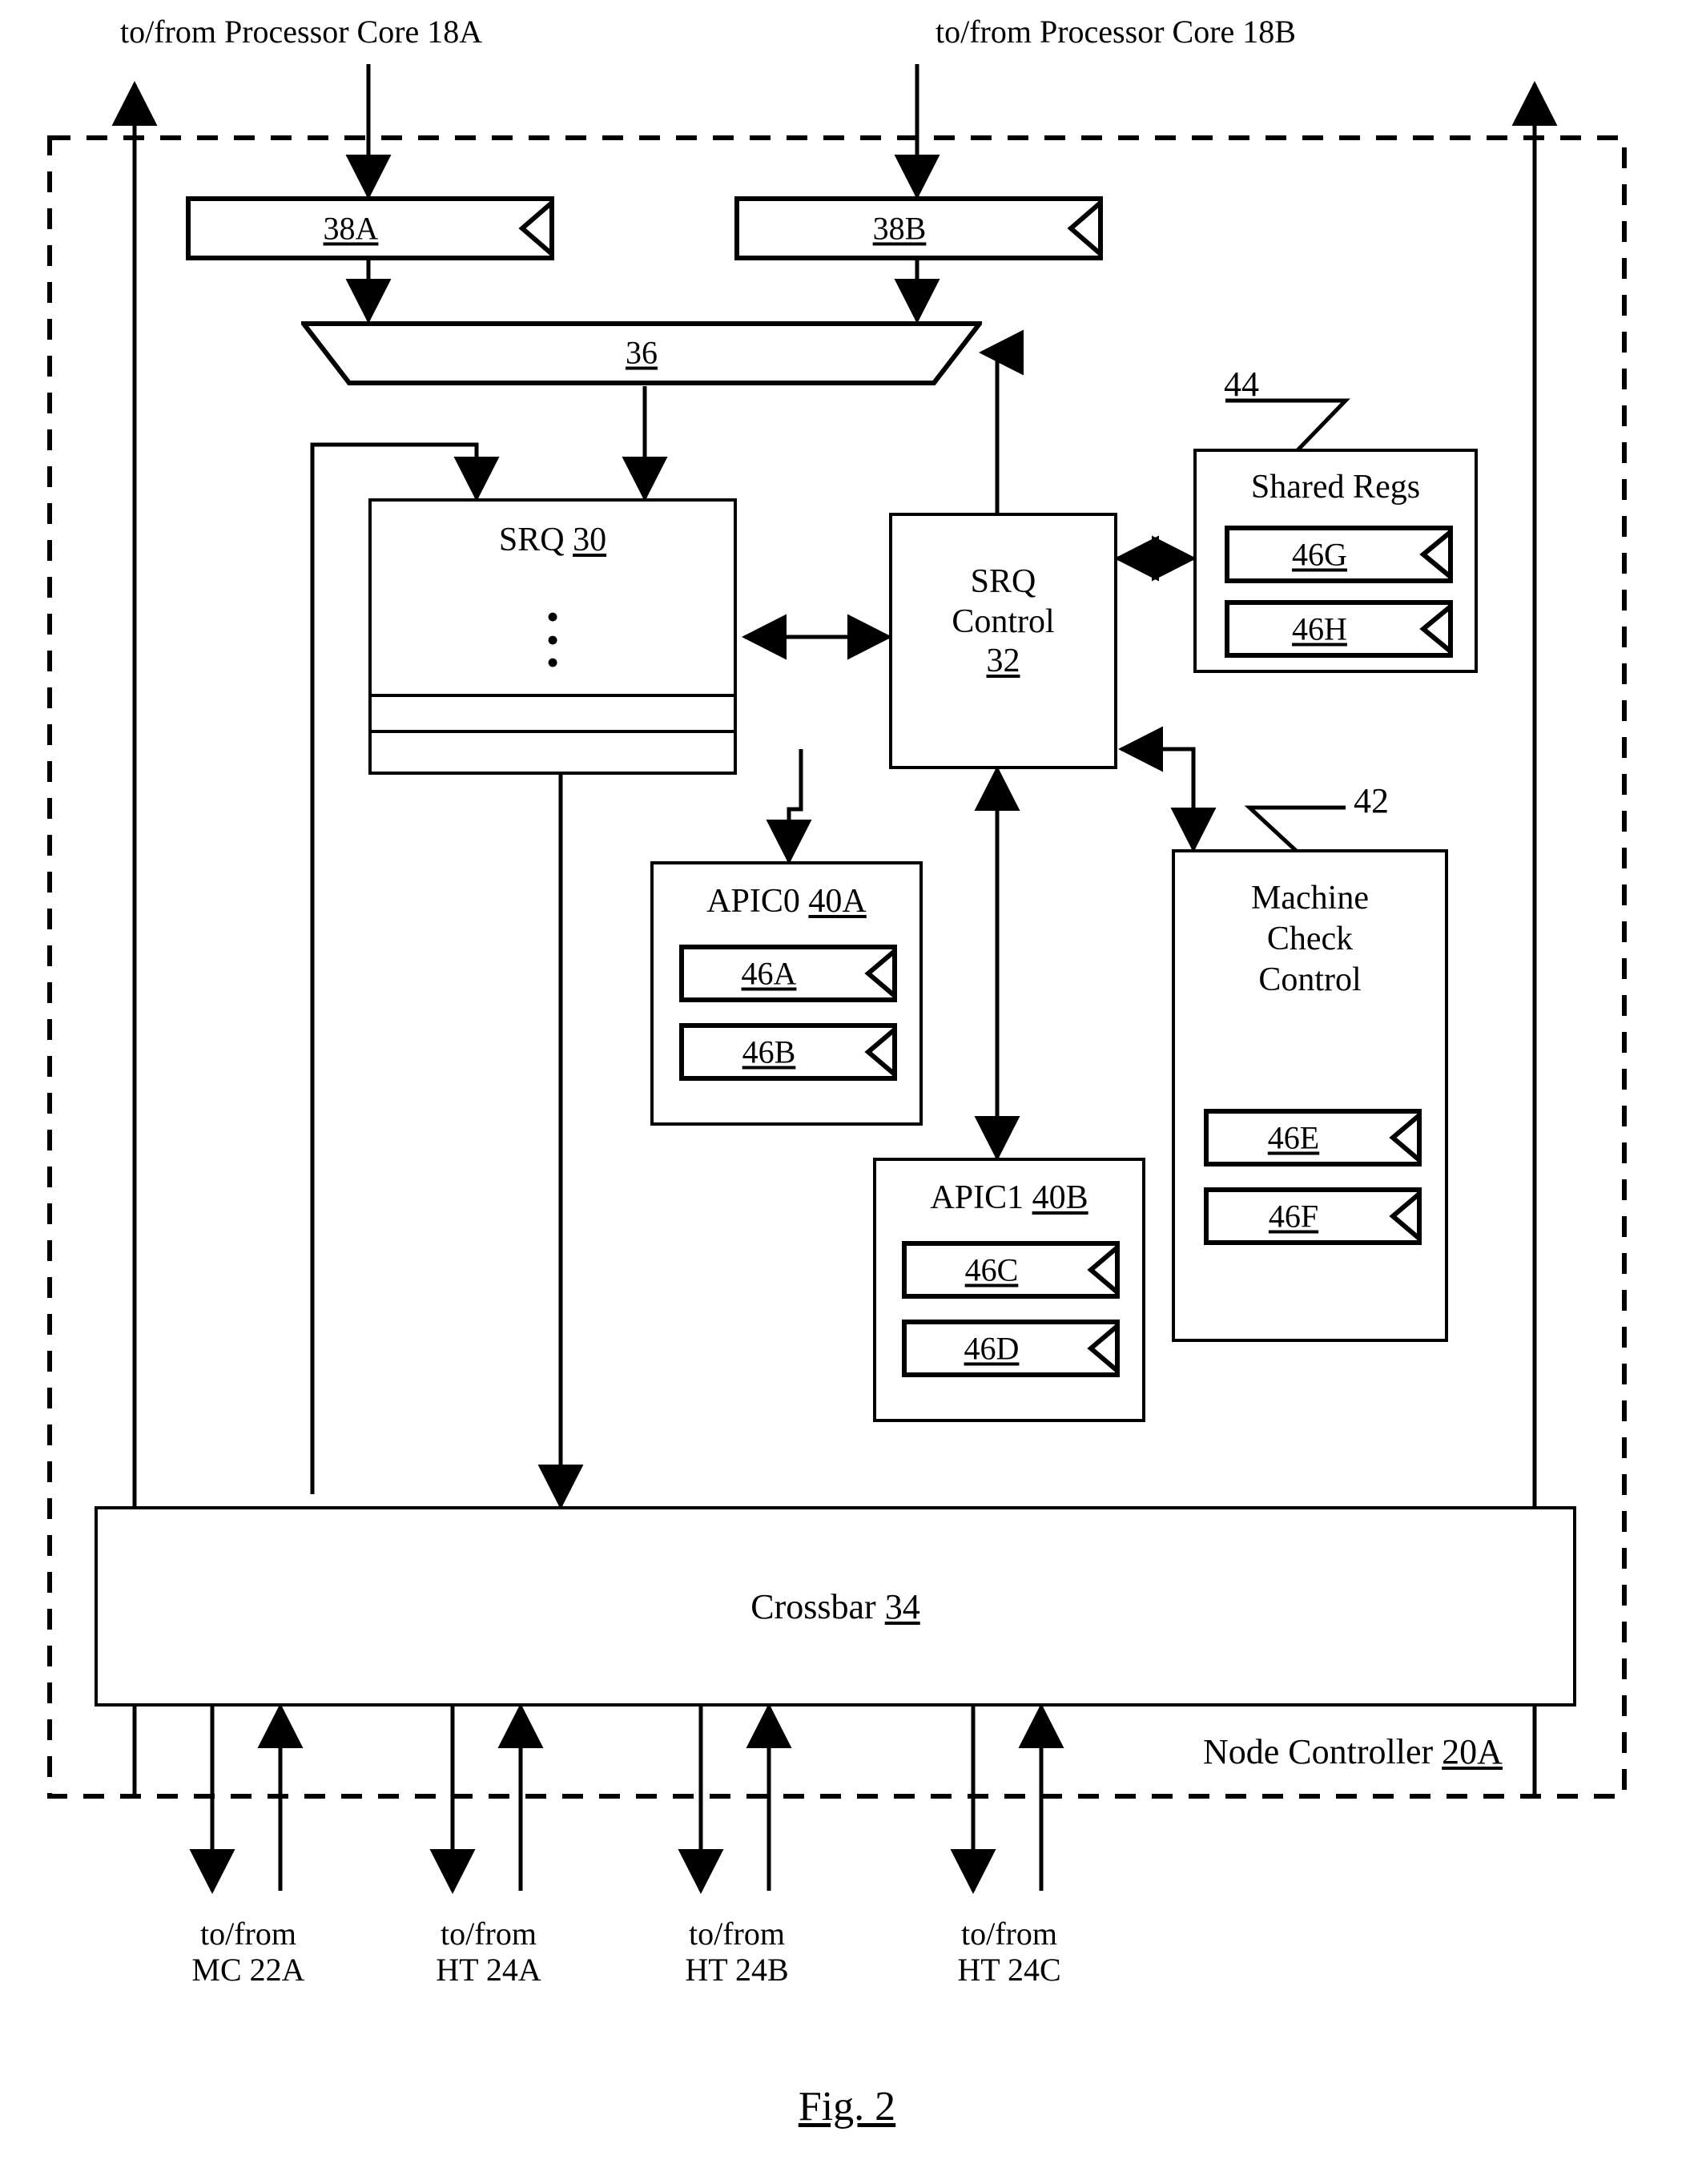 The width and height of the screenshot is (1694, 2184). What do you see at coordinates (789, 807) in the screenshot?
I see `wire-ctl-to-apic0` at bounding box center [789, 807].